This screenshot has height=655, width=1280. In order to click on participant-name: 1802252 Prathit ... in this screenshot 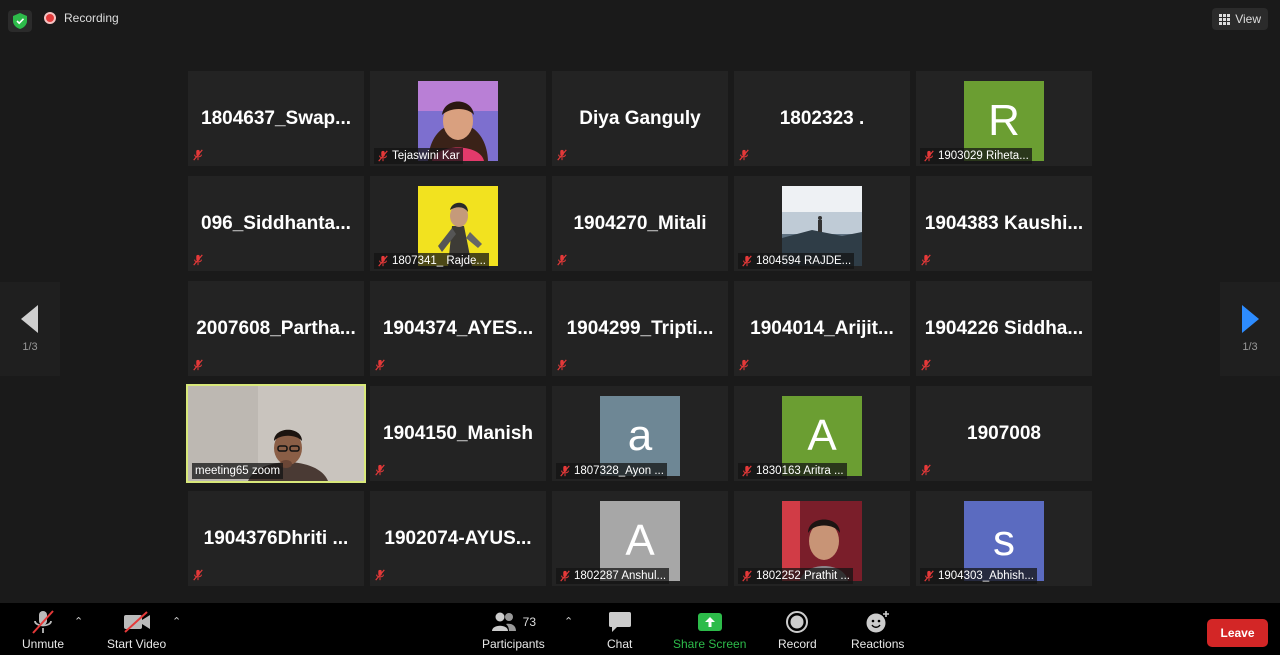, I will do `click(803, 576)`.